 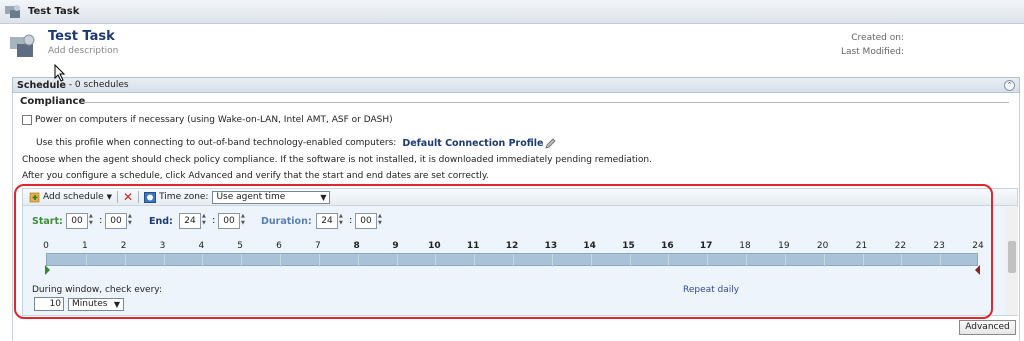 I want to click on connection-profile-link: Default Connection Profile, so click(x=472, y=143).